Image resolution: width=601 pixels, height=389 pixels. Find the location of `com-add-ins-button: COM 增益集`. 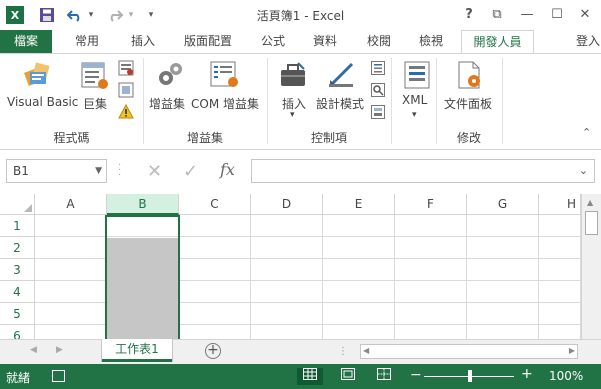

com-add-ins-button: COM 增益集 is located at coordinates (225, 103).